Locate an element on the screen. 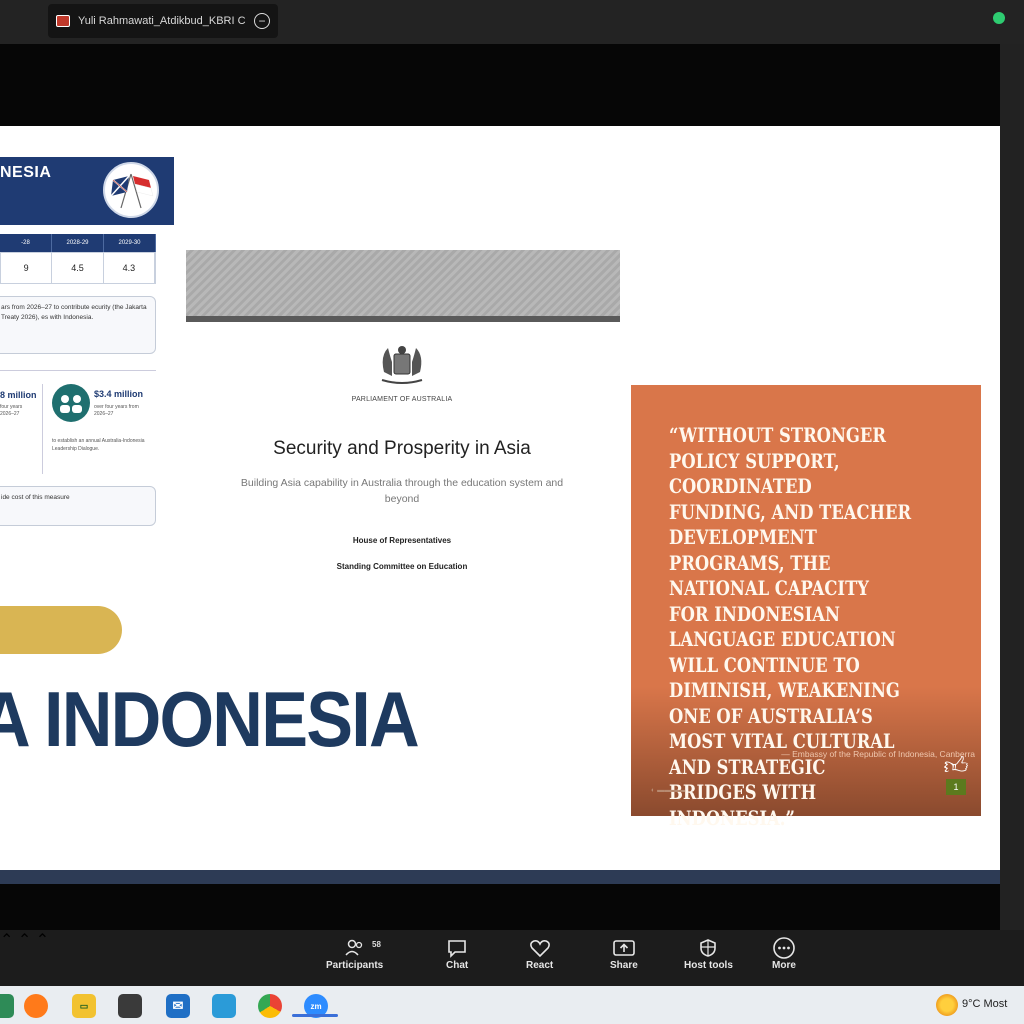 The width and height of the screenshot is (1024, 1024). screen-share-tab: Yuli Rahmawati_Atdikbud_KBRI C − is located at coordinates (163, 21).